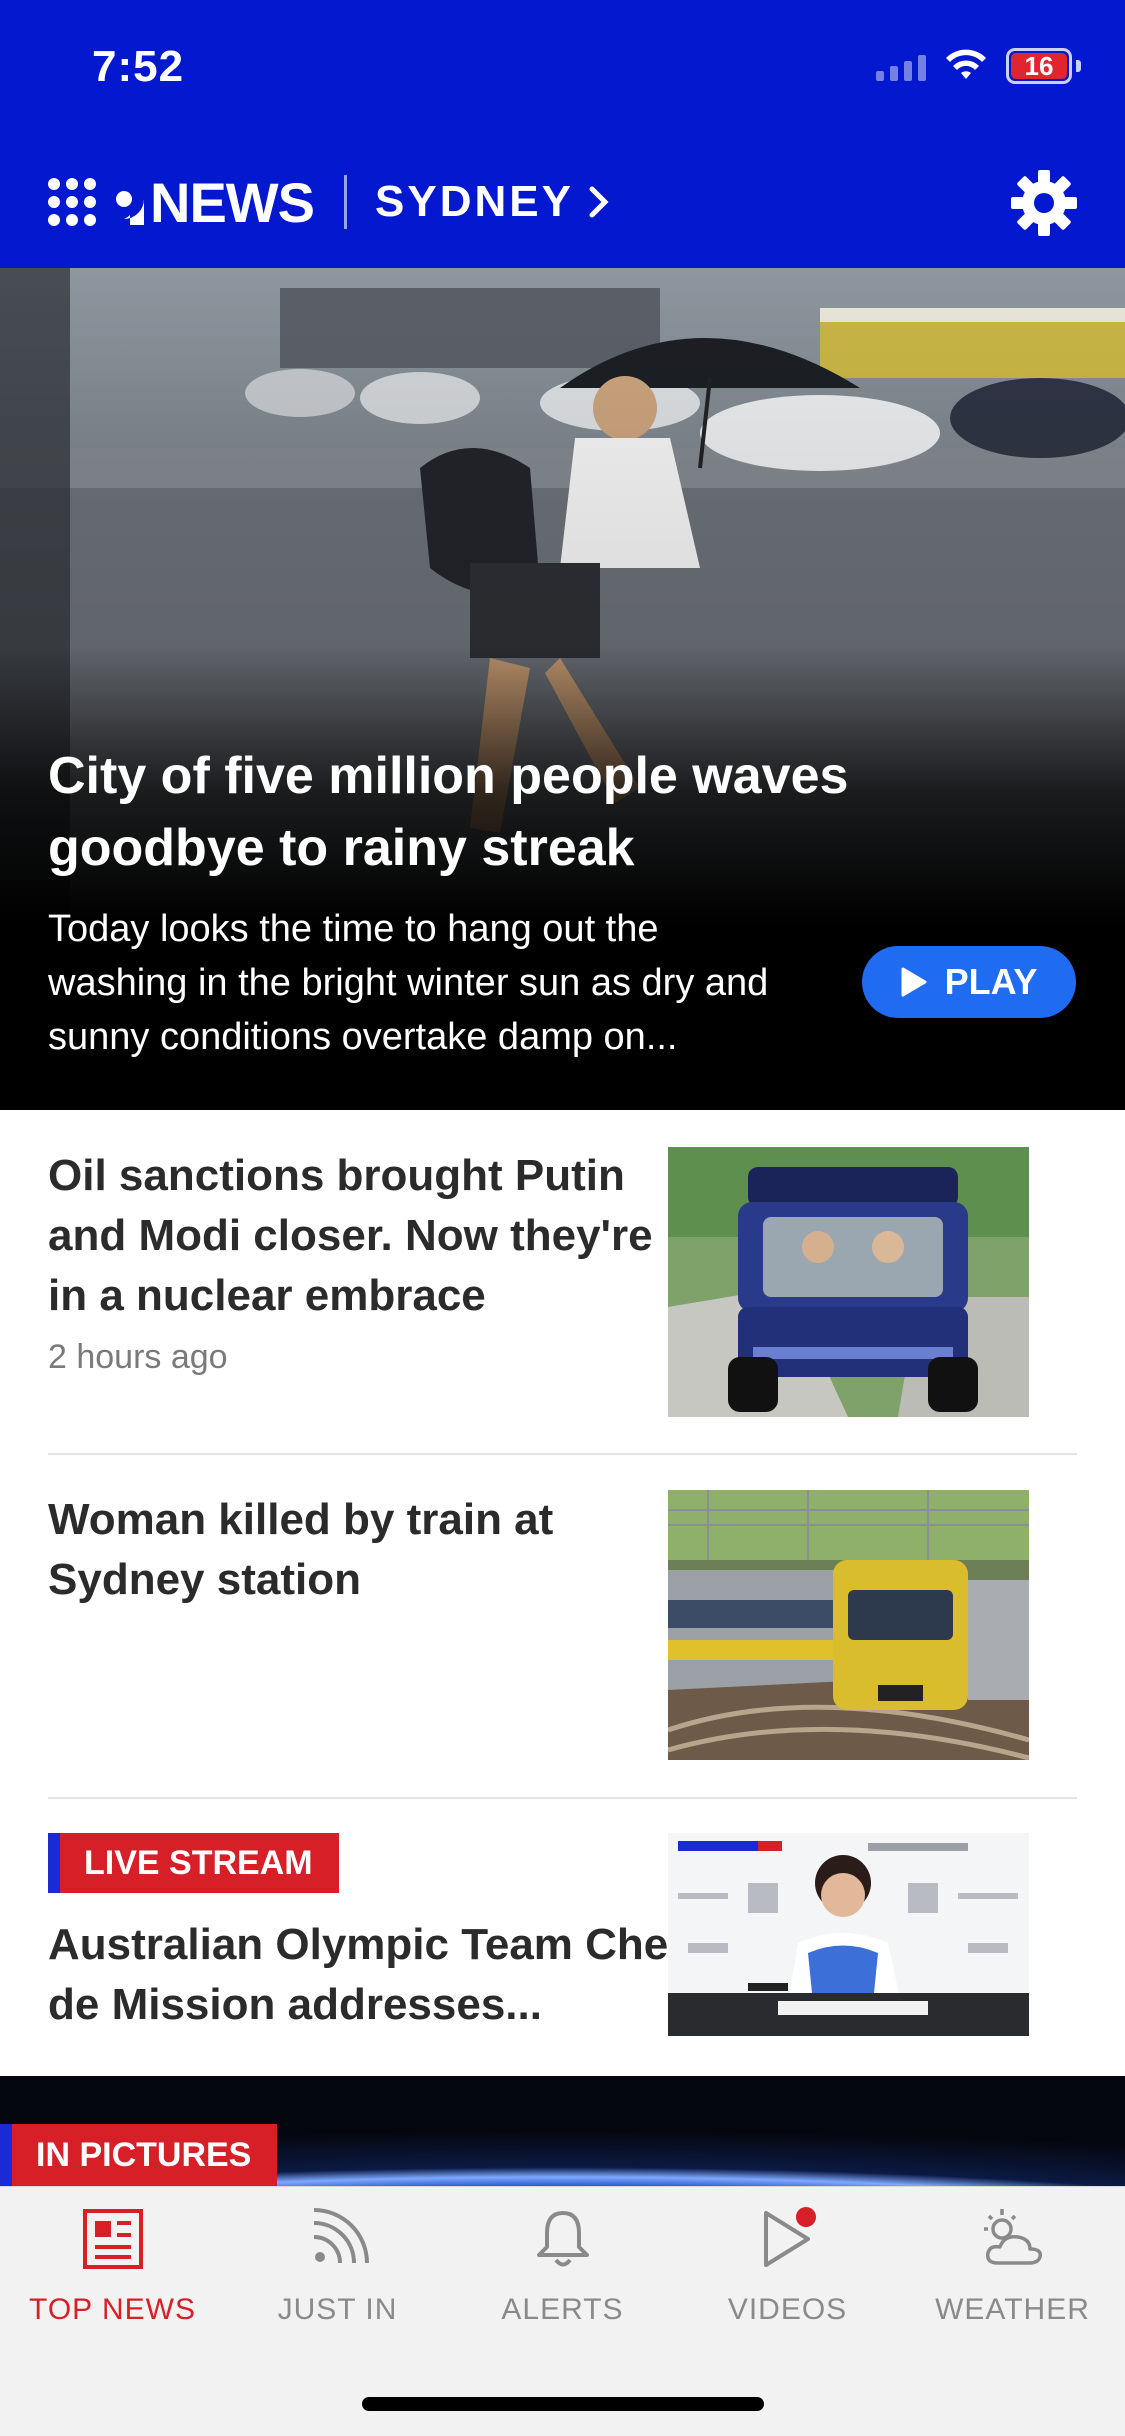  I want to click on tab-alerts: ALERTS, so click(562, 2267).